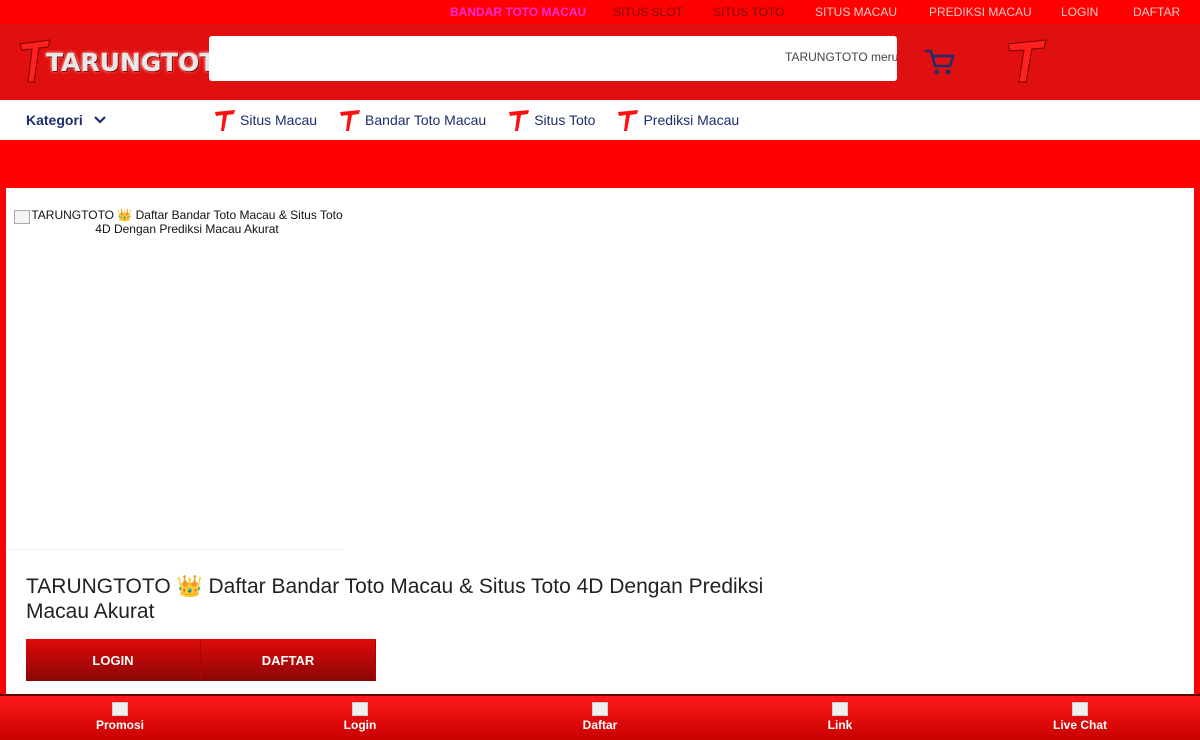 The height and width of the screenshot is (740, 1200). I want to click on catlink-bandar-toto-macau: Bandar Toto Macau, so click(412, 120).